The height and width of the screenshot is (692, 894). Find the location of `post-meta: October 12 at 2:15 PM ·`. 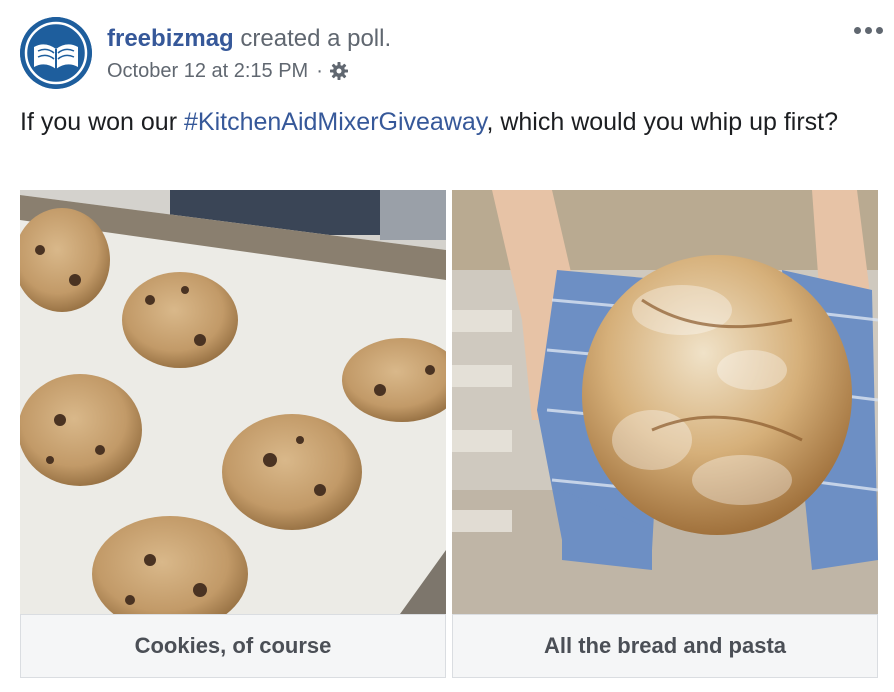

post-meta: October 12 at 2:15 PM · is located at coordinates (228, 71).